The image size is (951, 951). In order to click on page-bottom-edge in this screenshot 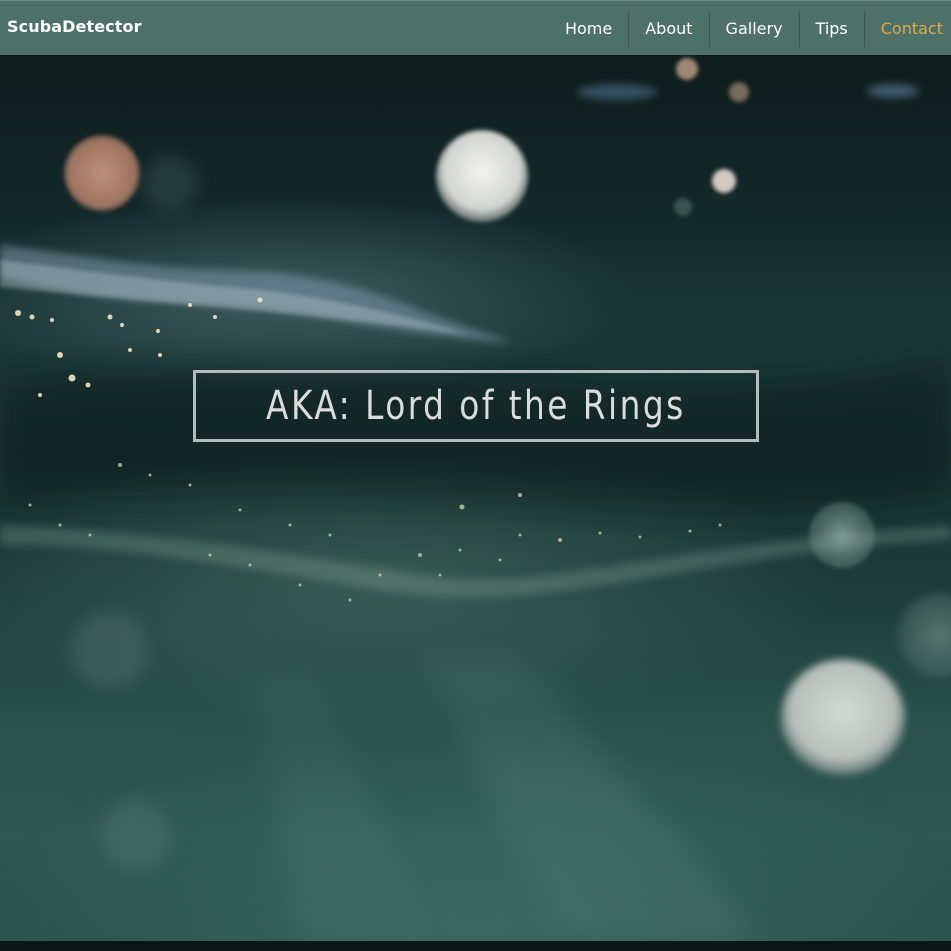, I will do `click(475, 946)`.